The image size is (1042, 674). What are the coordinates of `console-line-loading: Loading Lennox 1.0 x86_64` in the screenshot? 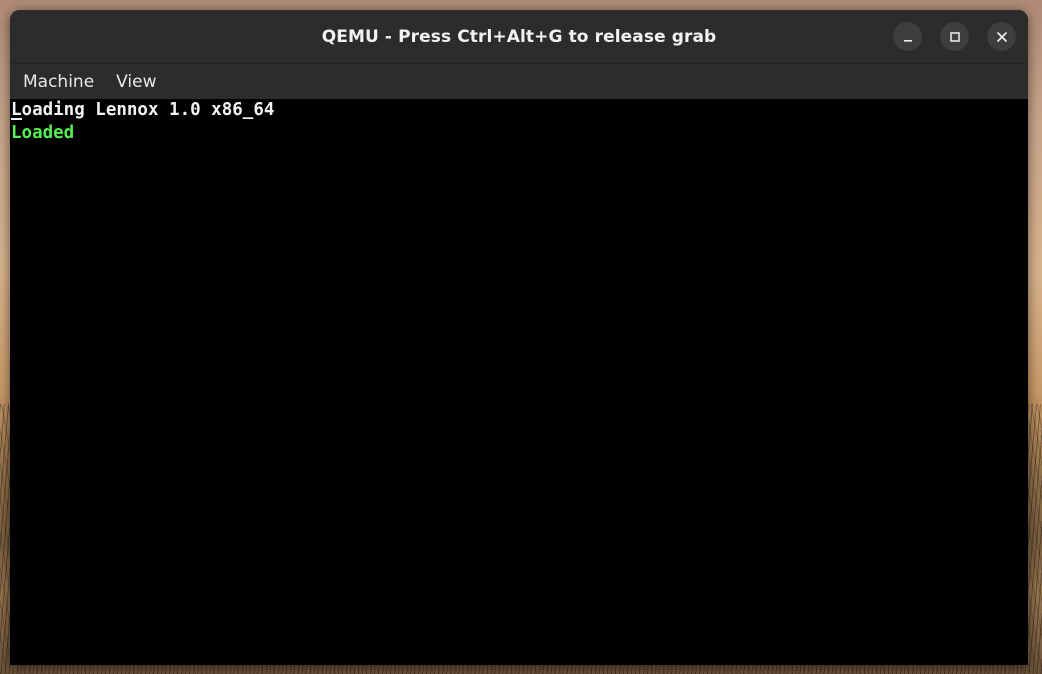 It's located at (143, 110).